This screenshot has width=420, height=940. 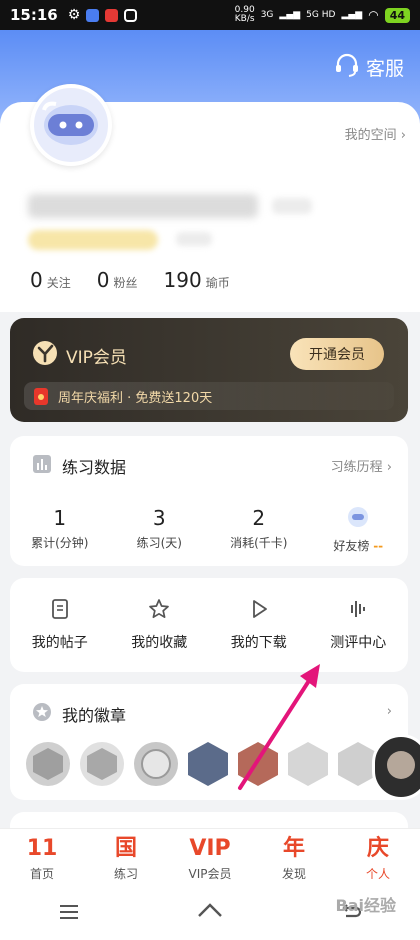 I want to click on my-downloads-button: 我的下载, so click(x=259, y=625).